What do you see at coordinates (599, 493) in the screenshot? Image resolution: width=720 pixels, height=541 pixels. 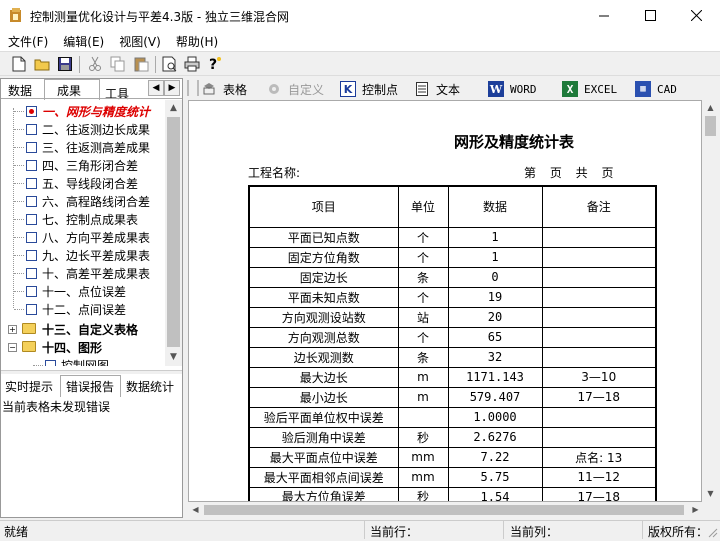 I see `table-cell: 17—18` at bounding box center [599, 493].